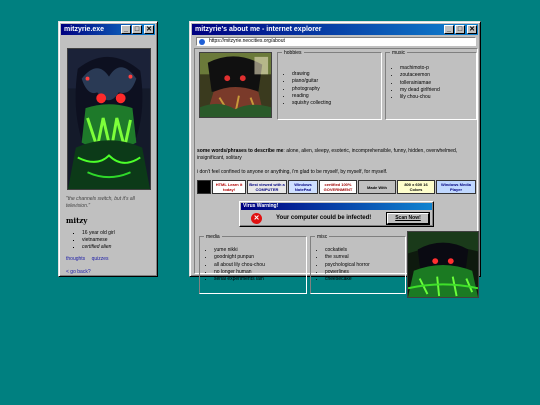  I want to click on list-item: 16 year old girl, so click(118, 233).